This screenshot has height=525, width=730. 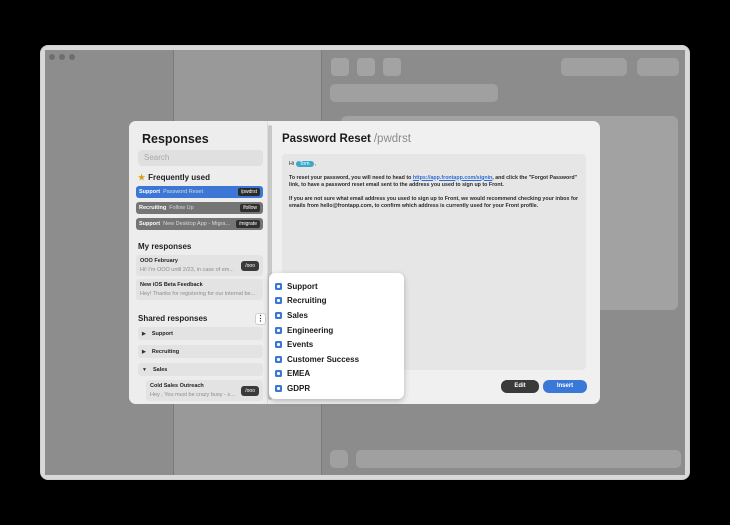 What do you see at coordinates (181, 208) in the screenshot?
I see `response-name: Follow Up` at bounding box center [181, 208].